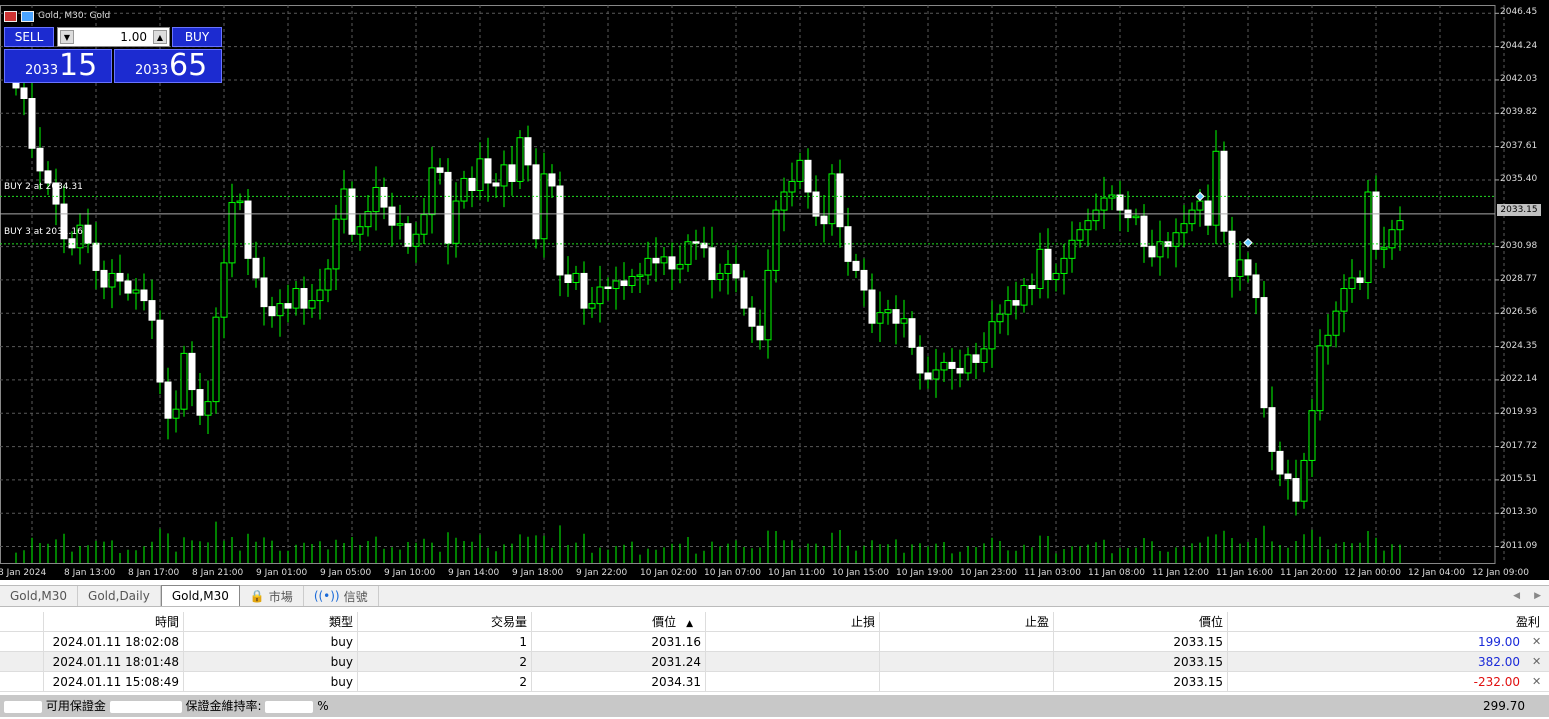 The image size is (1549, 719). I want to click on volume-input: ▼ 1.00 ▲, so click(113, 37).